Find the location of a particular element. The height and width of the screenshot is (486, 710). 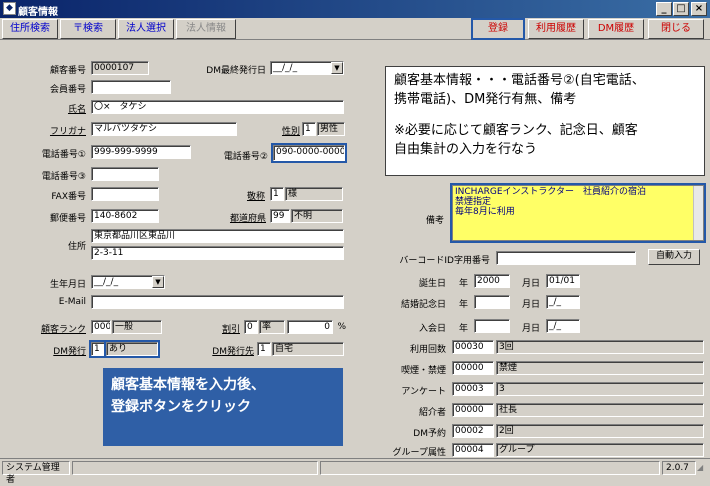

corp-select-button: 法人選択 is located at coordinates (146, 29).